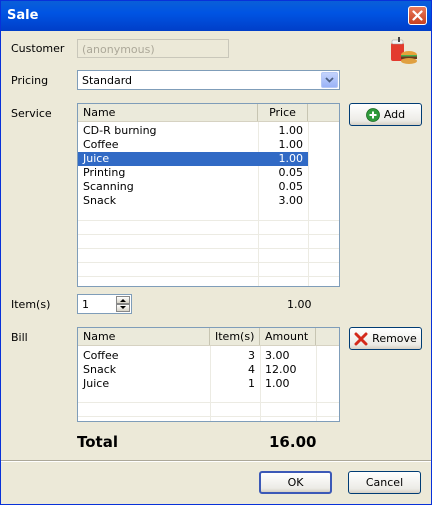 Image resolution: width=432 pixels, height=505 pixels. I want to click on bill-items-cell: 1, so click(251, 383).